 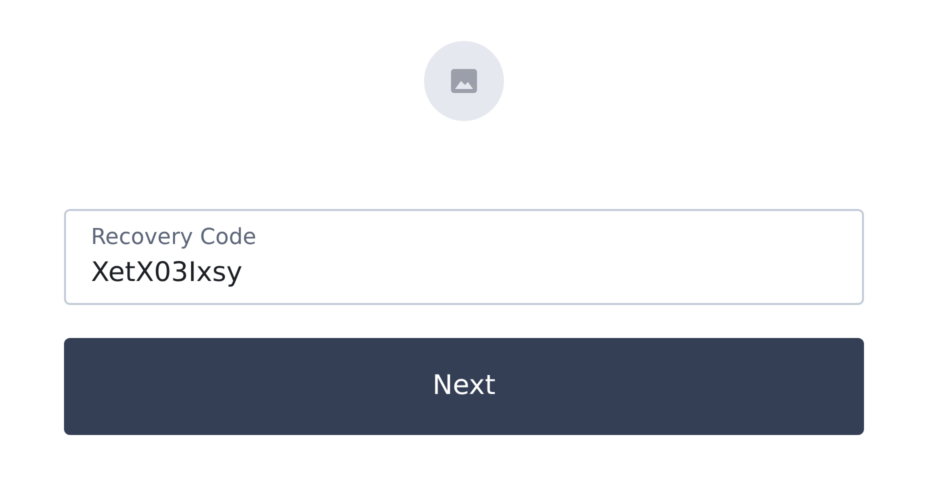 What do you see at coordinates (464, 81) in the screenshot?
I see `image-icon` at bounding box center [464, 81].